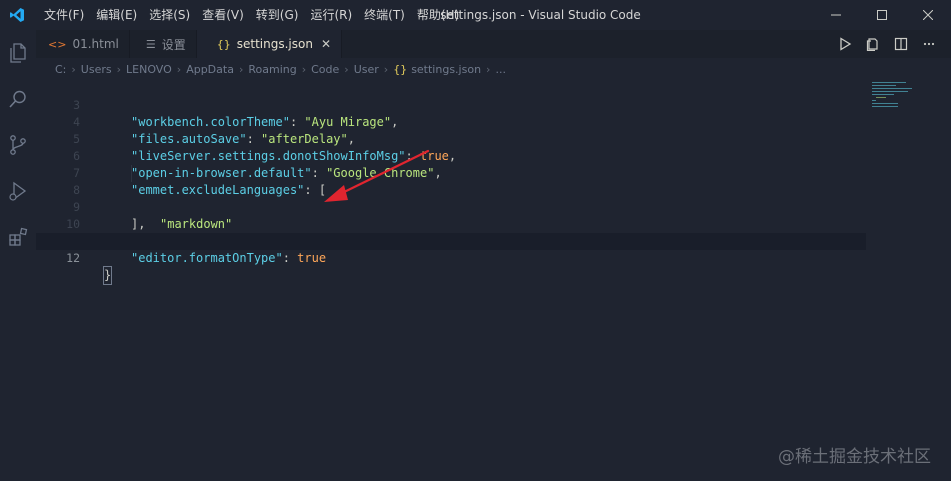 The width and height of the screenshot is (951, 481). What do you see at coordinates (377, 175) in the screenshot?
I see `annotation-arrow` at bounding box center [377, 175].